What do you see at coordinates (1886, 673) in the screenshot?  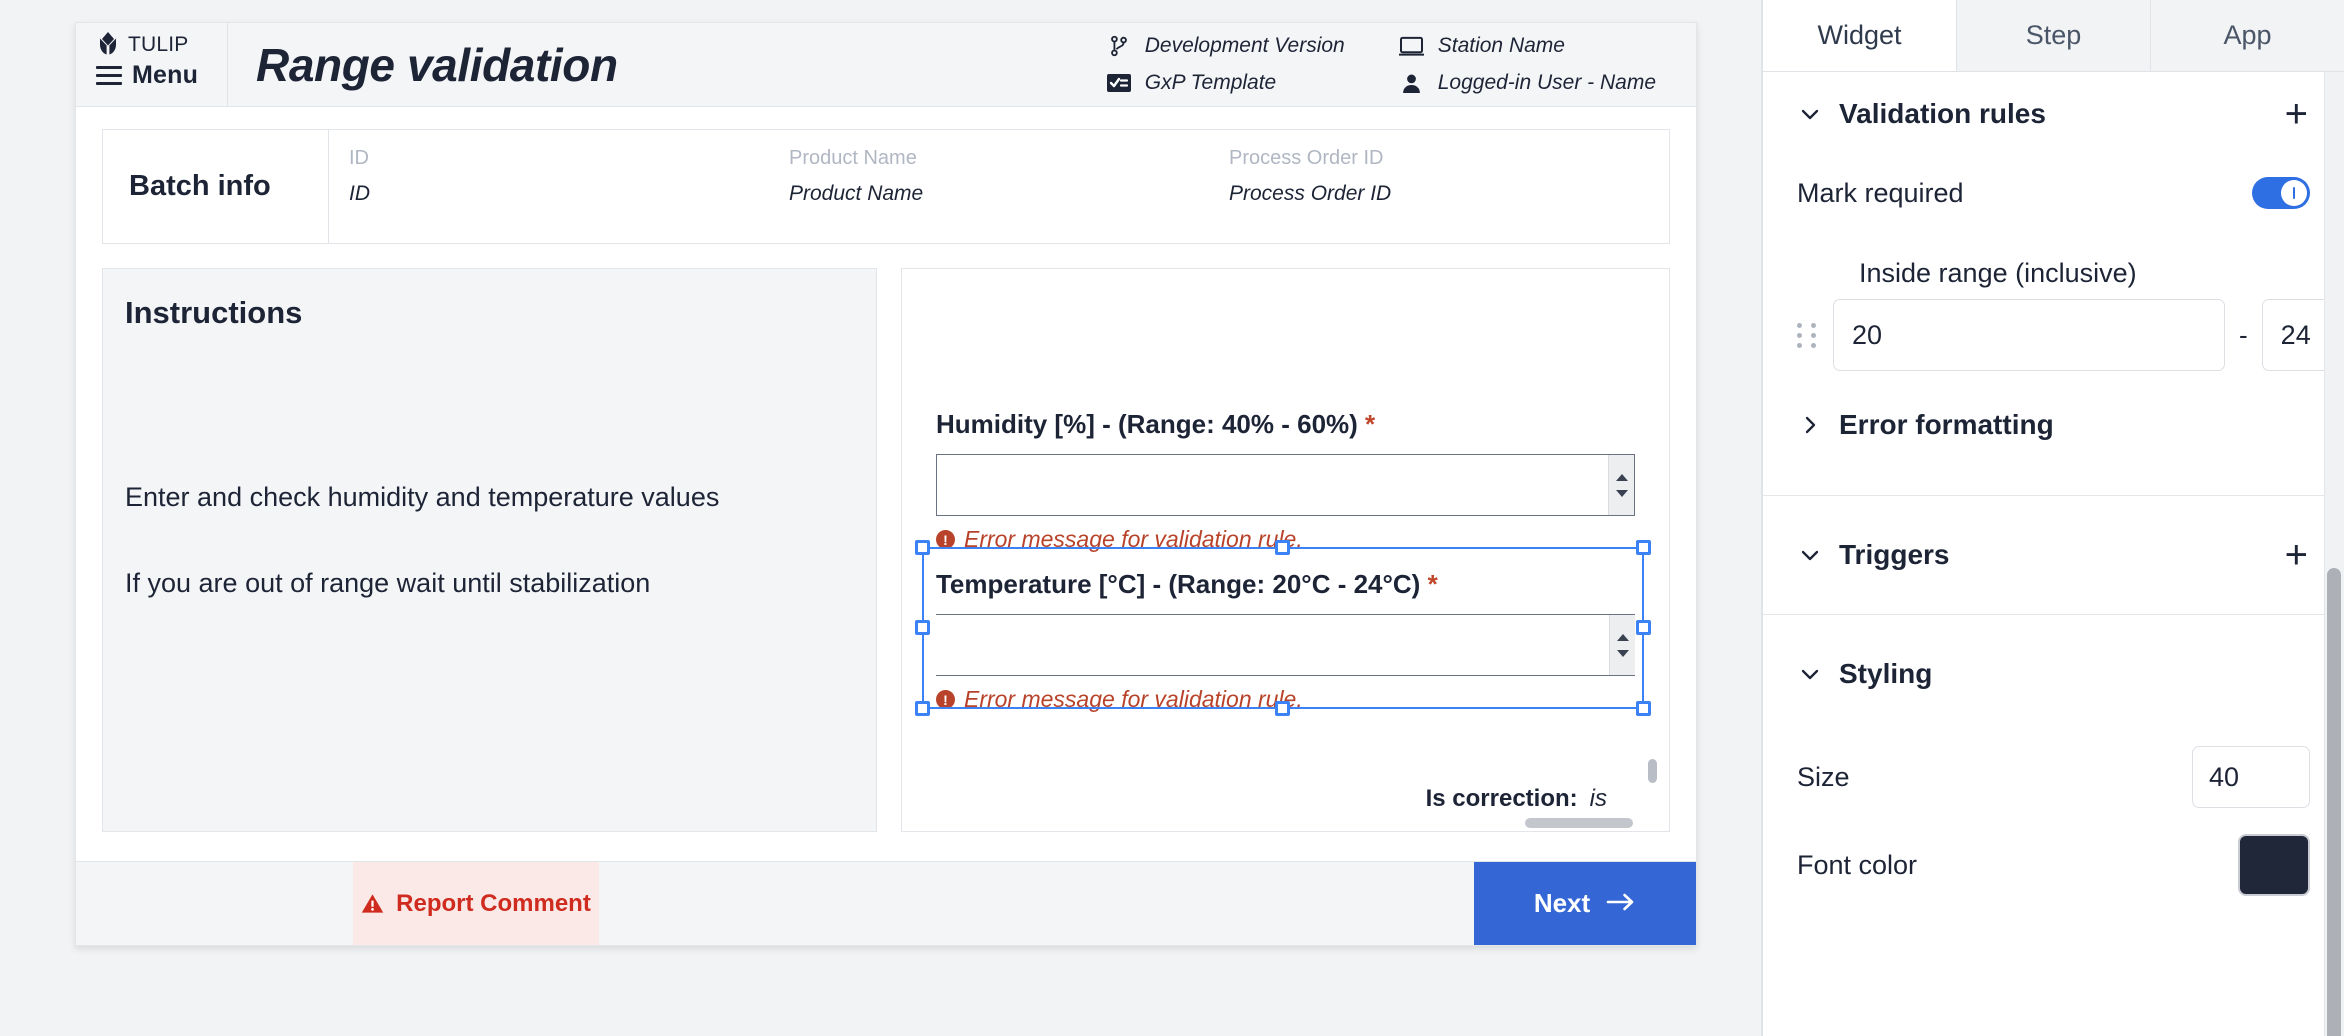 I see `styling-title: Styling` at bounding box center [1886, 673].